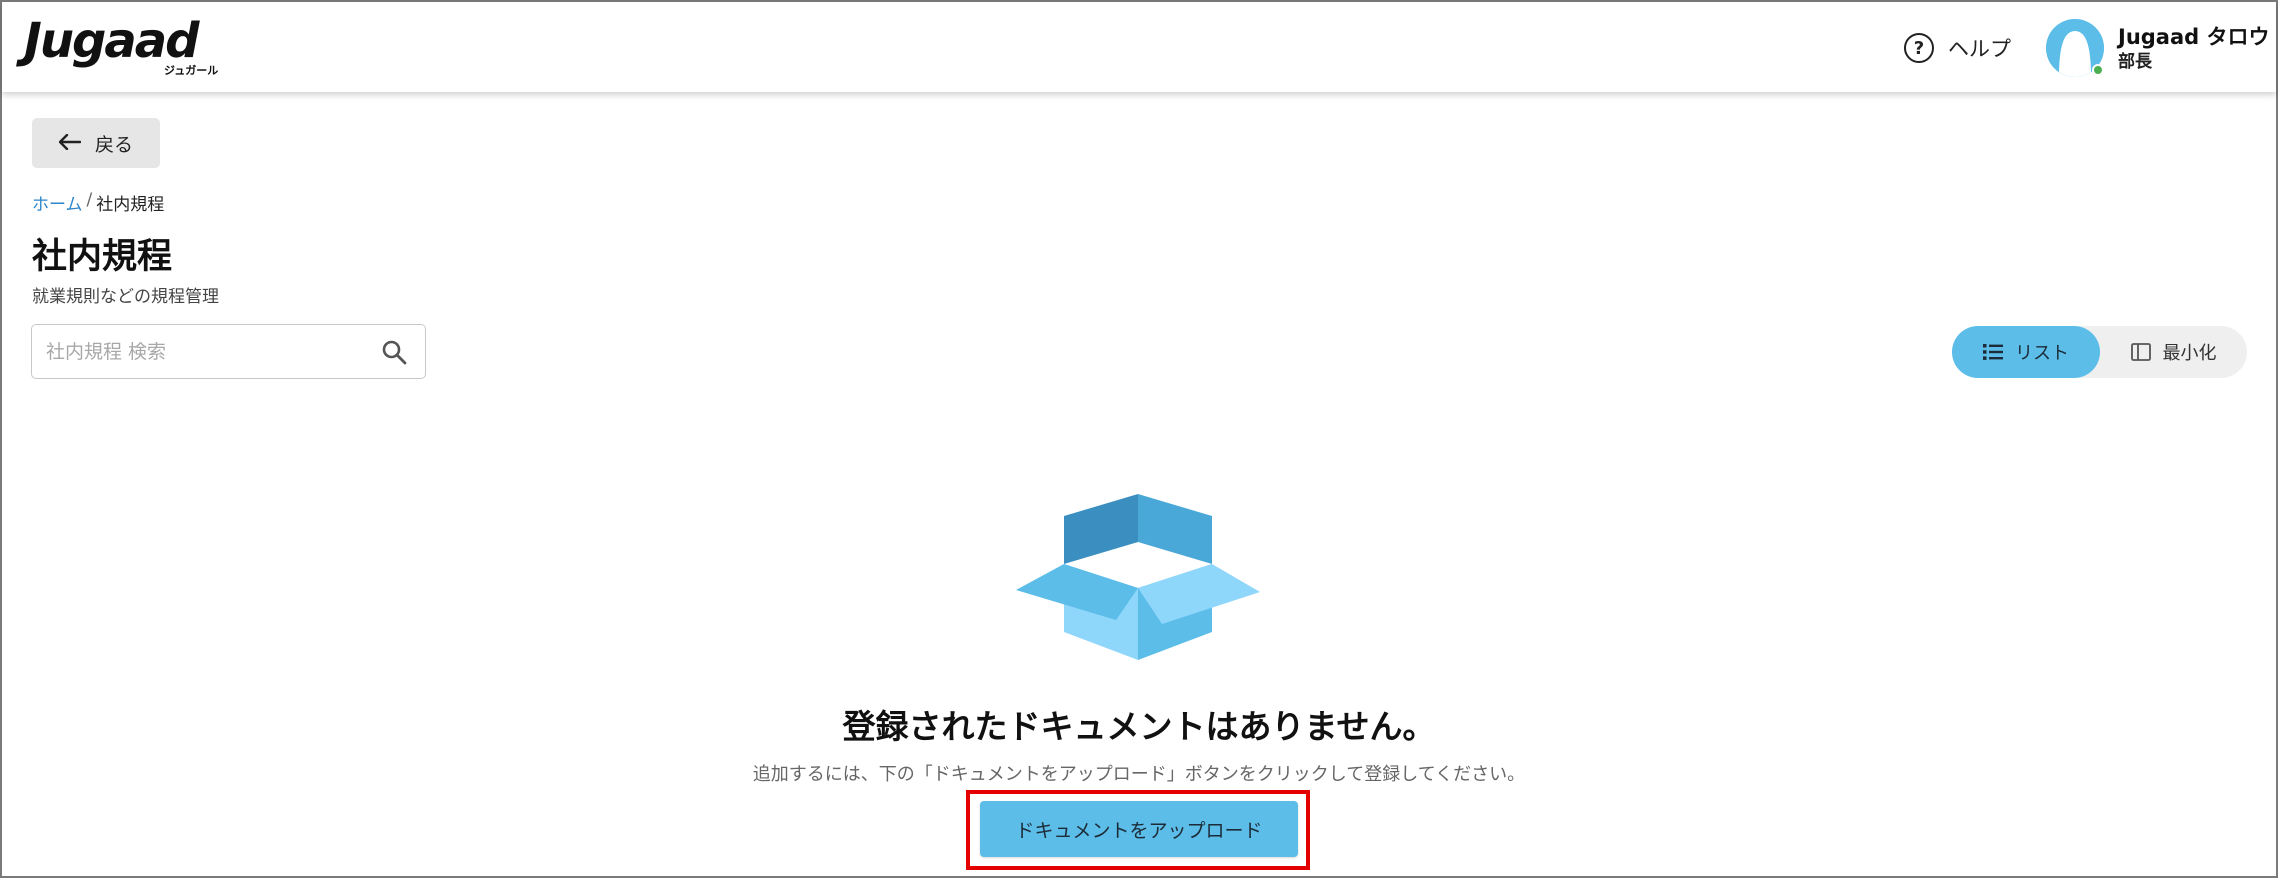 The width and height of the screenshot is (2278, 878). What do you see at coordinates (1979, 49) in the screenshot?
I see `help-label: ヘルプ` at bounding box center [1979, 49].